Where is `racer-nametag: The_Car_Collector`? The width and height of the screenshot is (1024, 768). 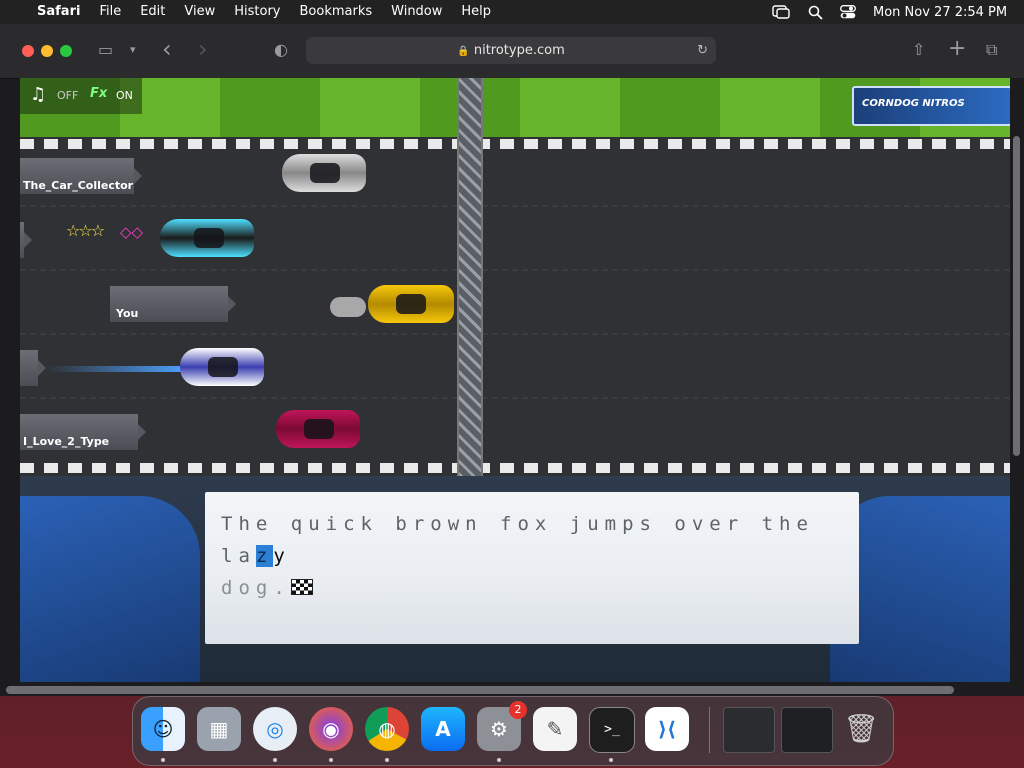
racer-nametag: The_Car_Collector is located at coordinates (81, 176).